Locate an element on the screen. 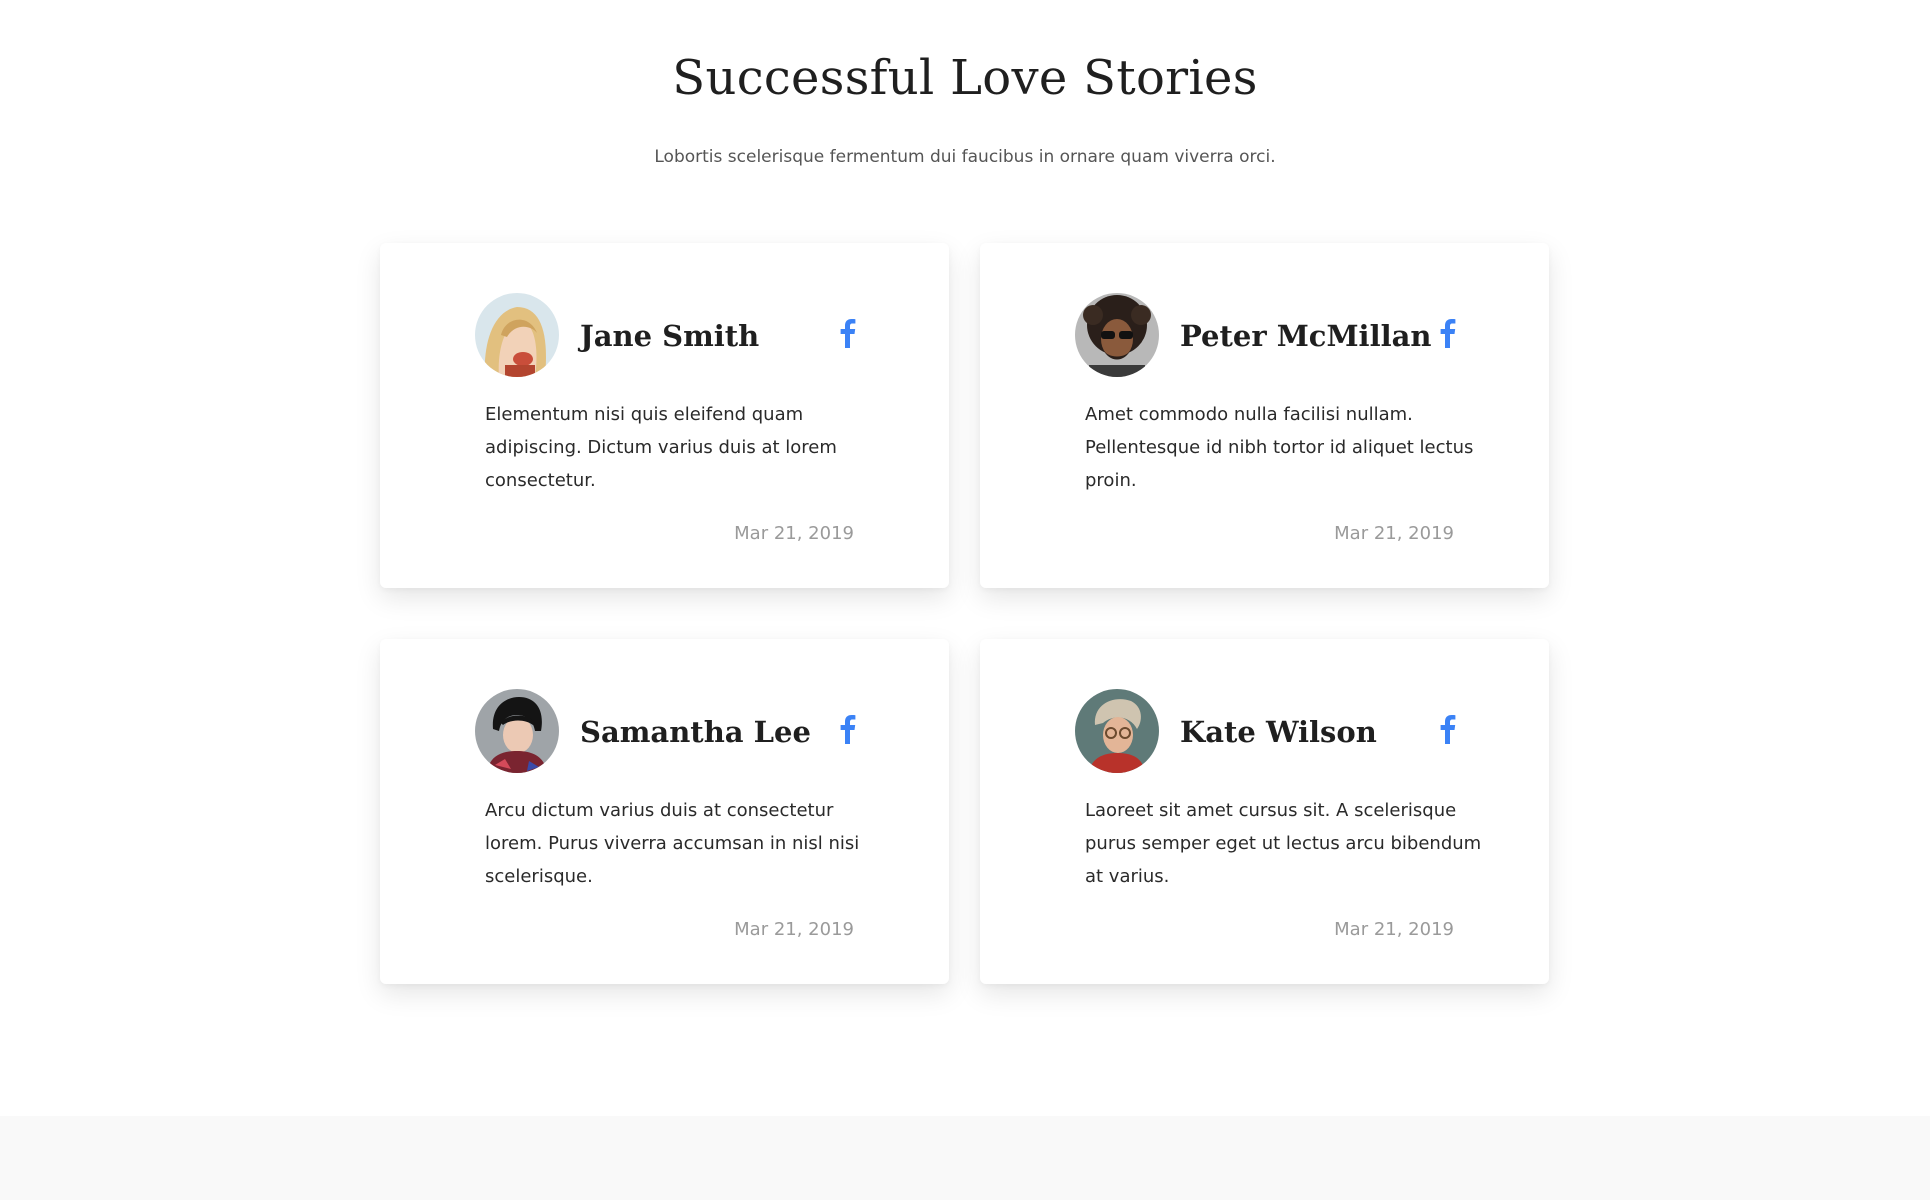 The width and height of the screenshot is (1930, 1200). story-name: Peter McMillan is located at coordinates (1306, 336).